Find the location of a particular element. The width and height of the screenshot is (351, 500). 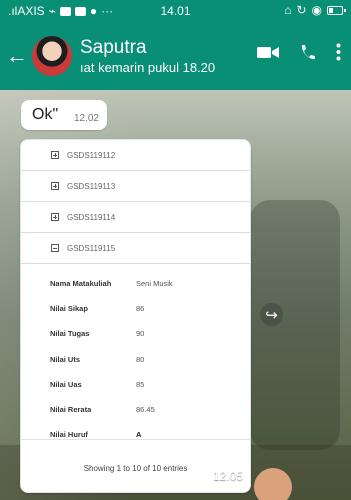

detail-value: 90 is located at coordinates (140, 334).